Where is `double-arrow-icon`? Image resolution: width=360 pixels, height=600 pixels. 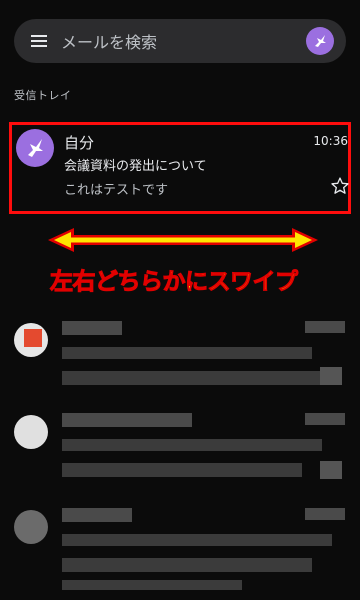
double-arrow-icon is located at coordinates (183, 240).